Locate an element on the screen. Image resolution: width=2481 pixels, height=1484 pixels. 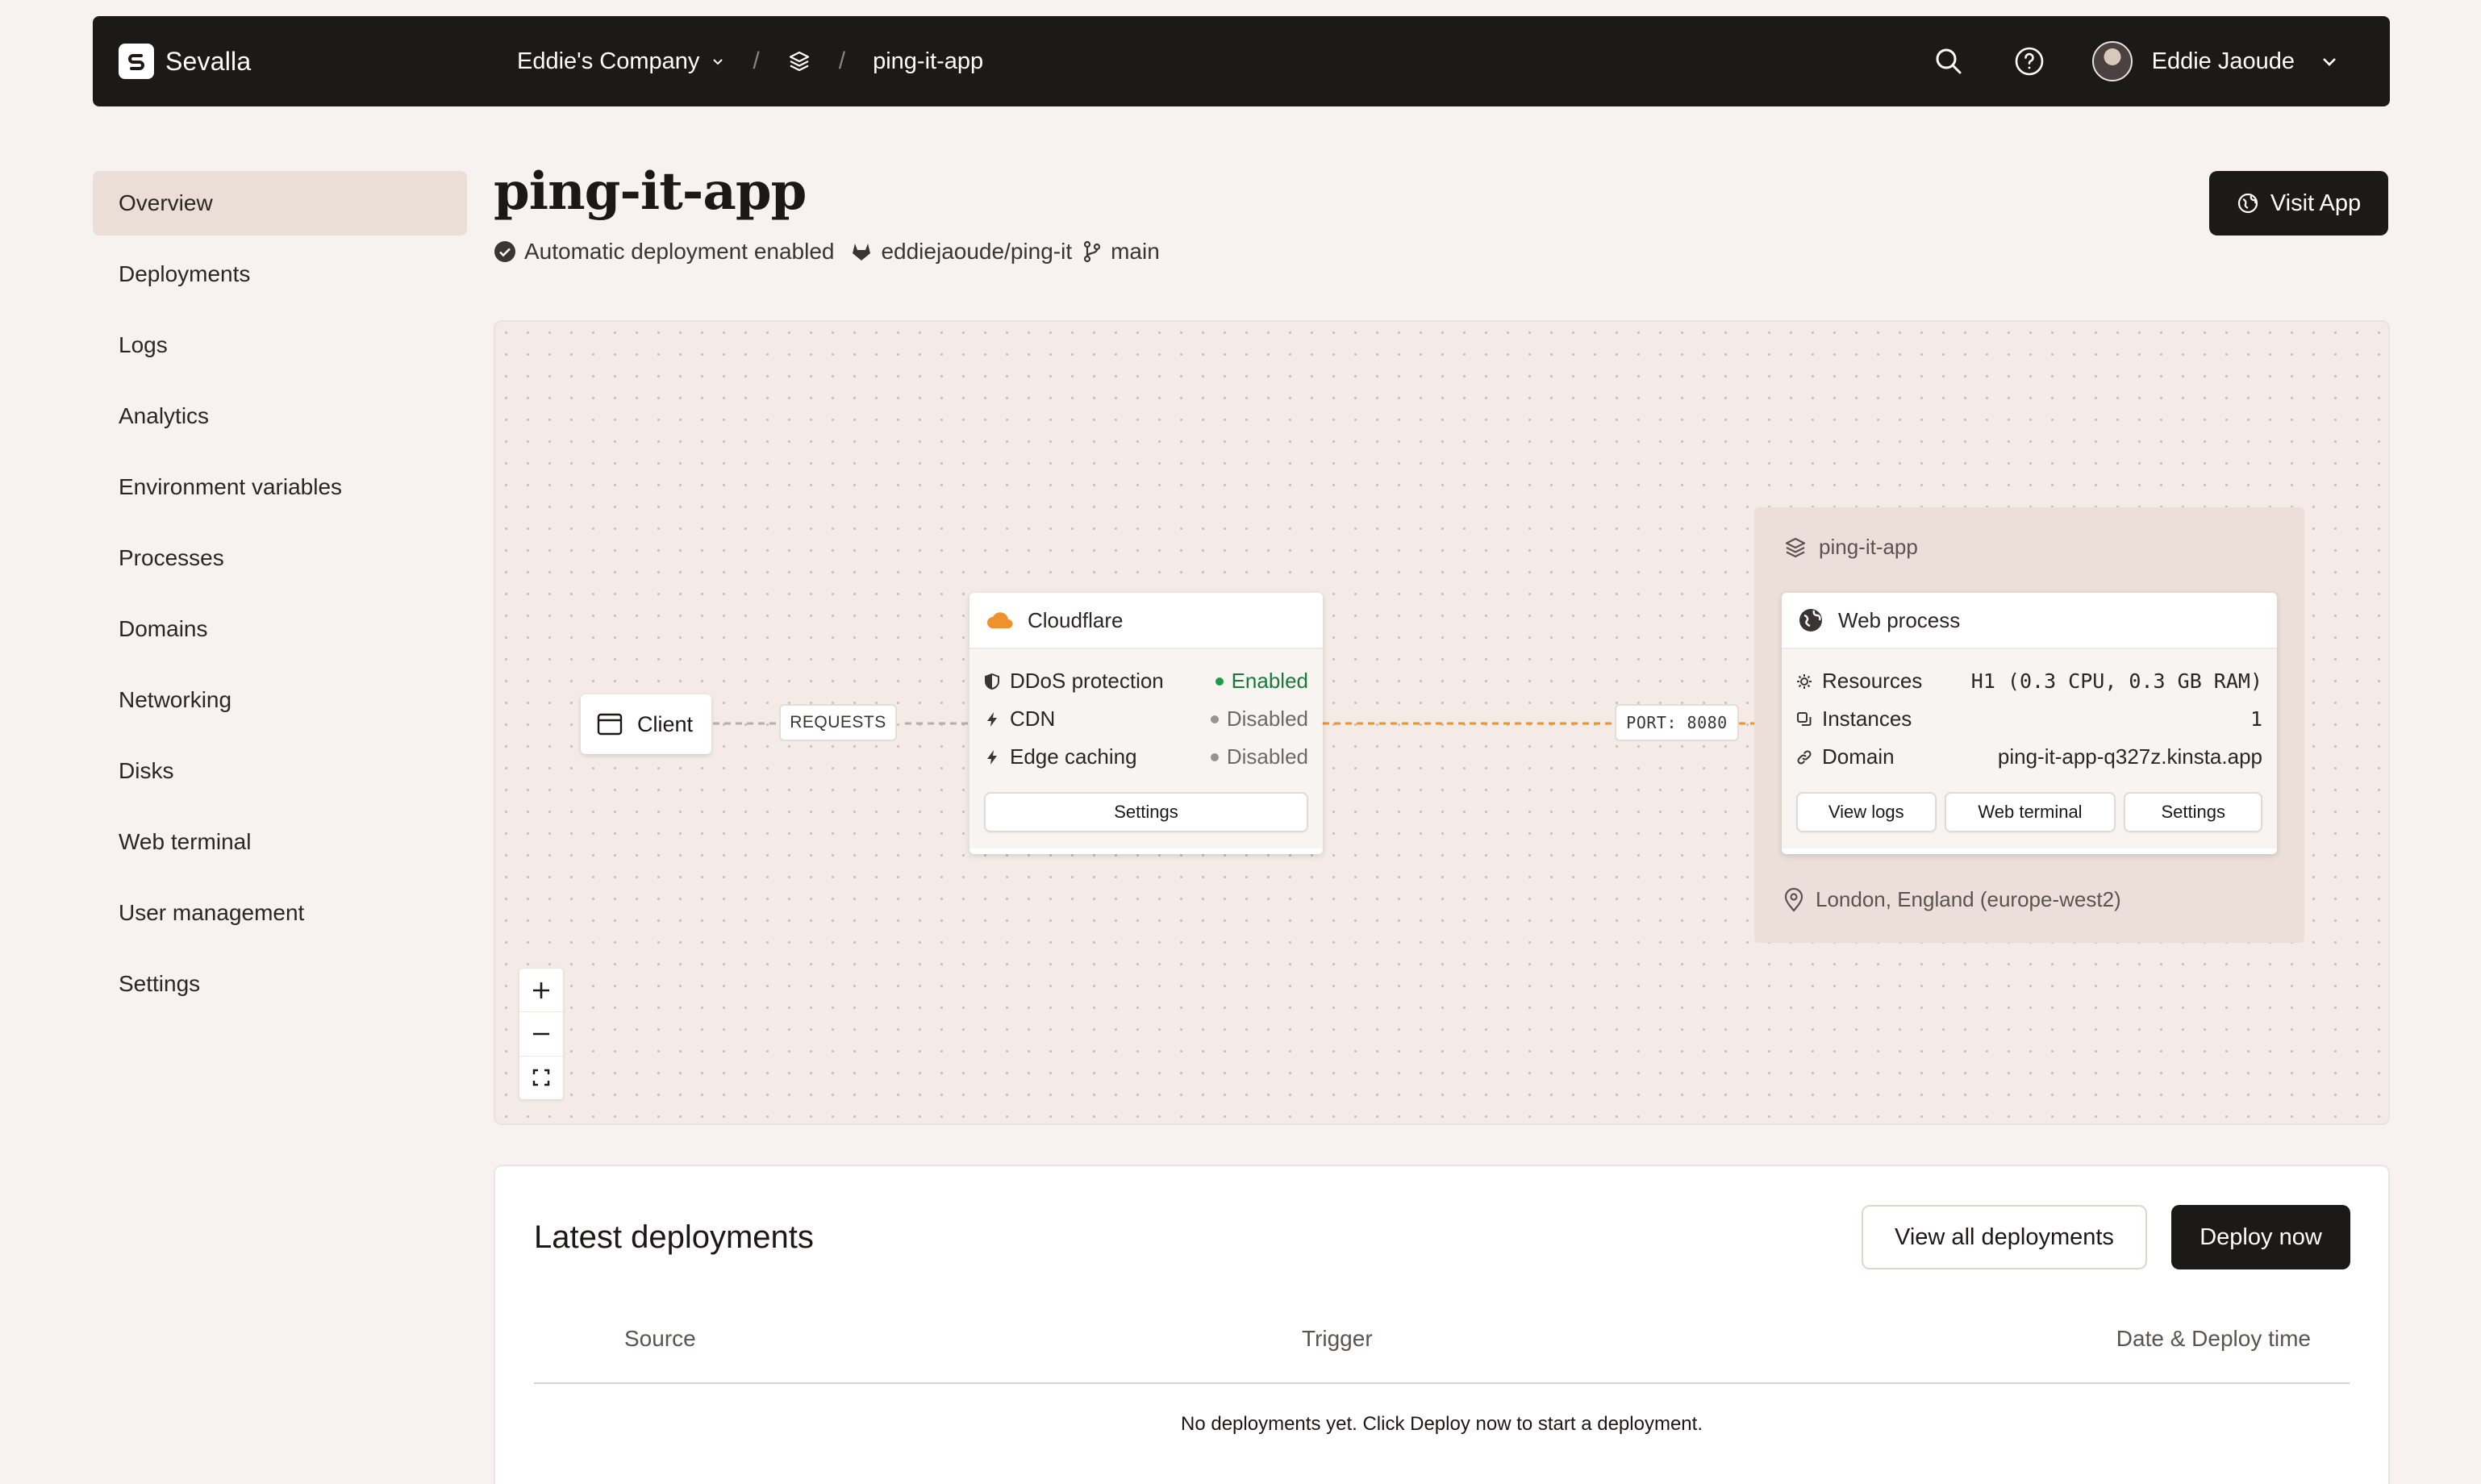
resources-row: Resources H1 (0.3 CPU, 0.3 GB RAM) is located at coordinates (2029, 681).